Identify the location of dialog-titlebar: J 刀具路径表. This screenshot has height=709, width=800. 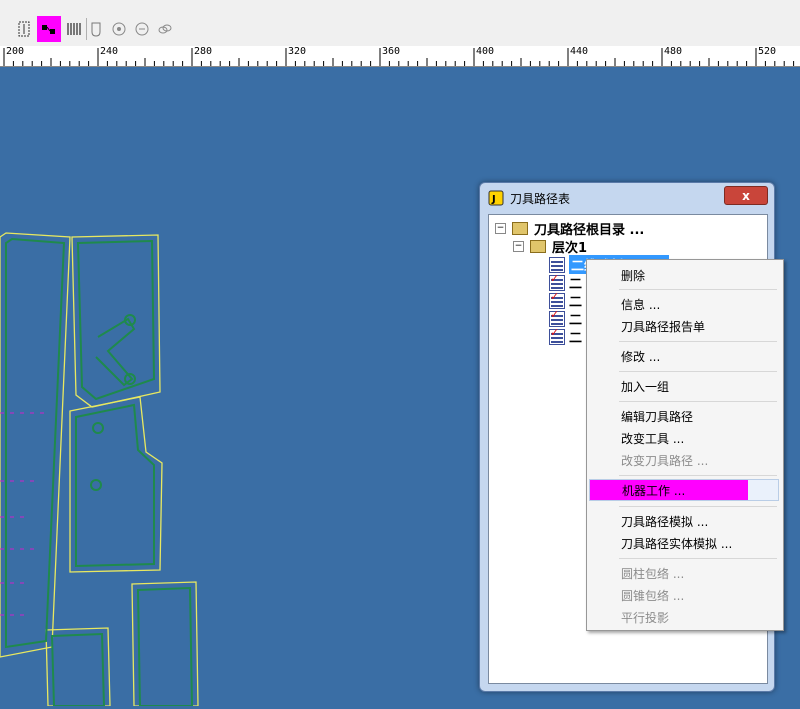
(529, 198).